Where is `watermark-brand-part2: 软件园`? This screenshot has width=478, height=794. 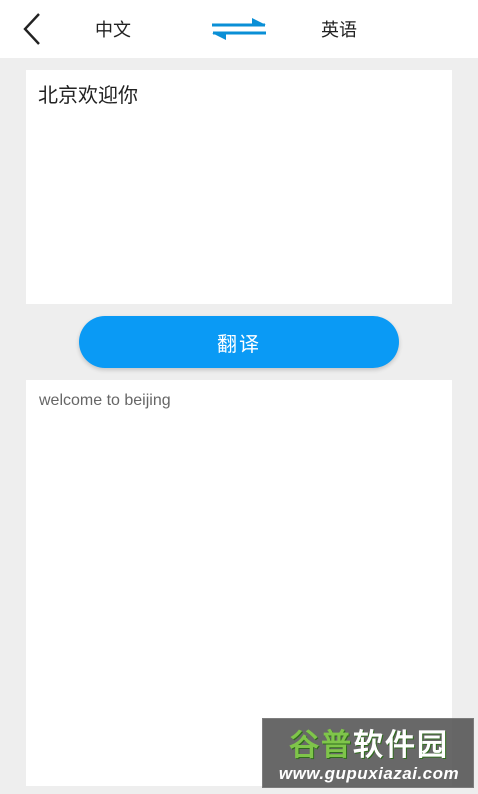 watermark-brand-part2: 软件园 is located at coordinates (401, 745).